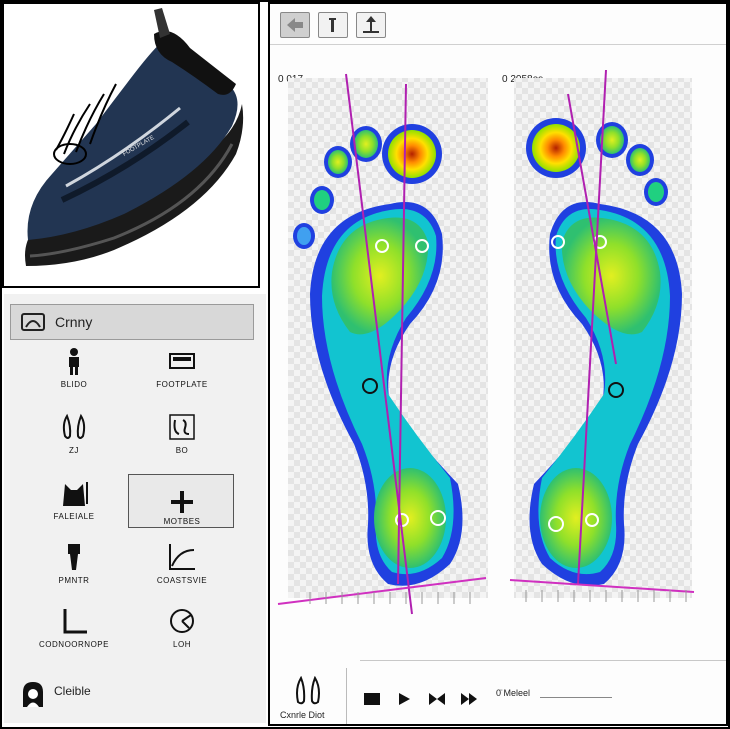 The width and height of the screenshot is (730, 729). I want to click on upload-button, so click(371, 25).